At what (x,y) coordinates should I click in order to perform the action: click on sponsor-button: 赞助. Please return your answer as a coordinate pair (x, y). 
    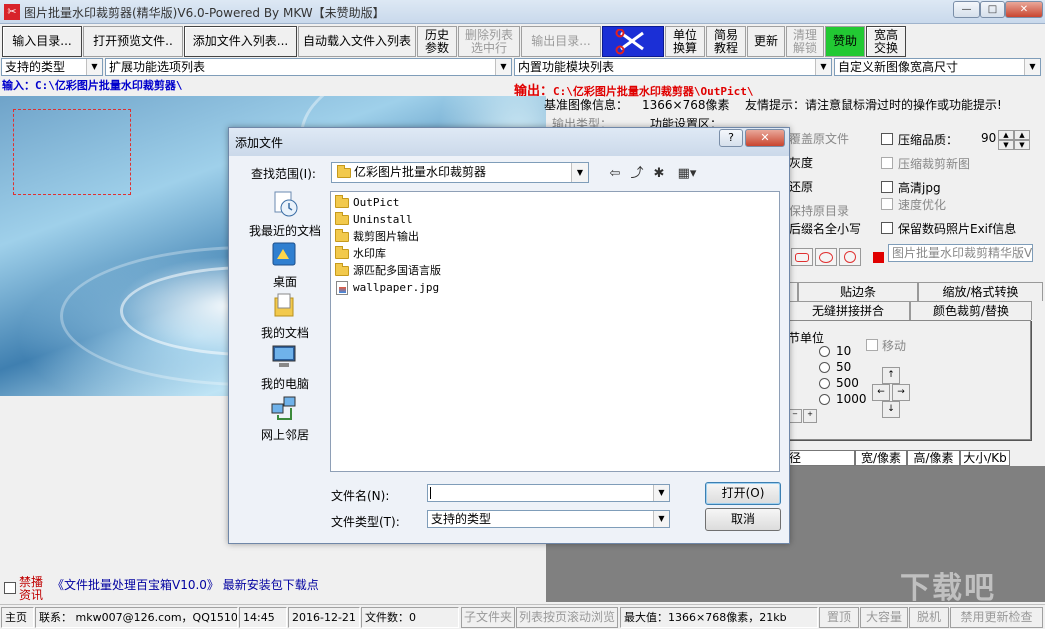
    Looking at the image, I should click on (845, 41).